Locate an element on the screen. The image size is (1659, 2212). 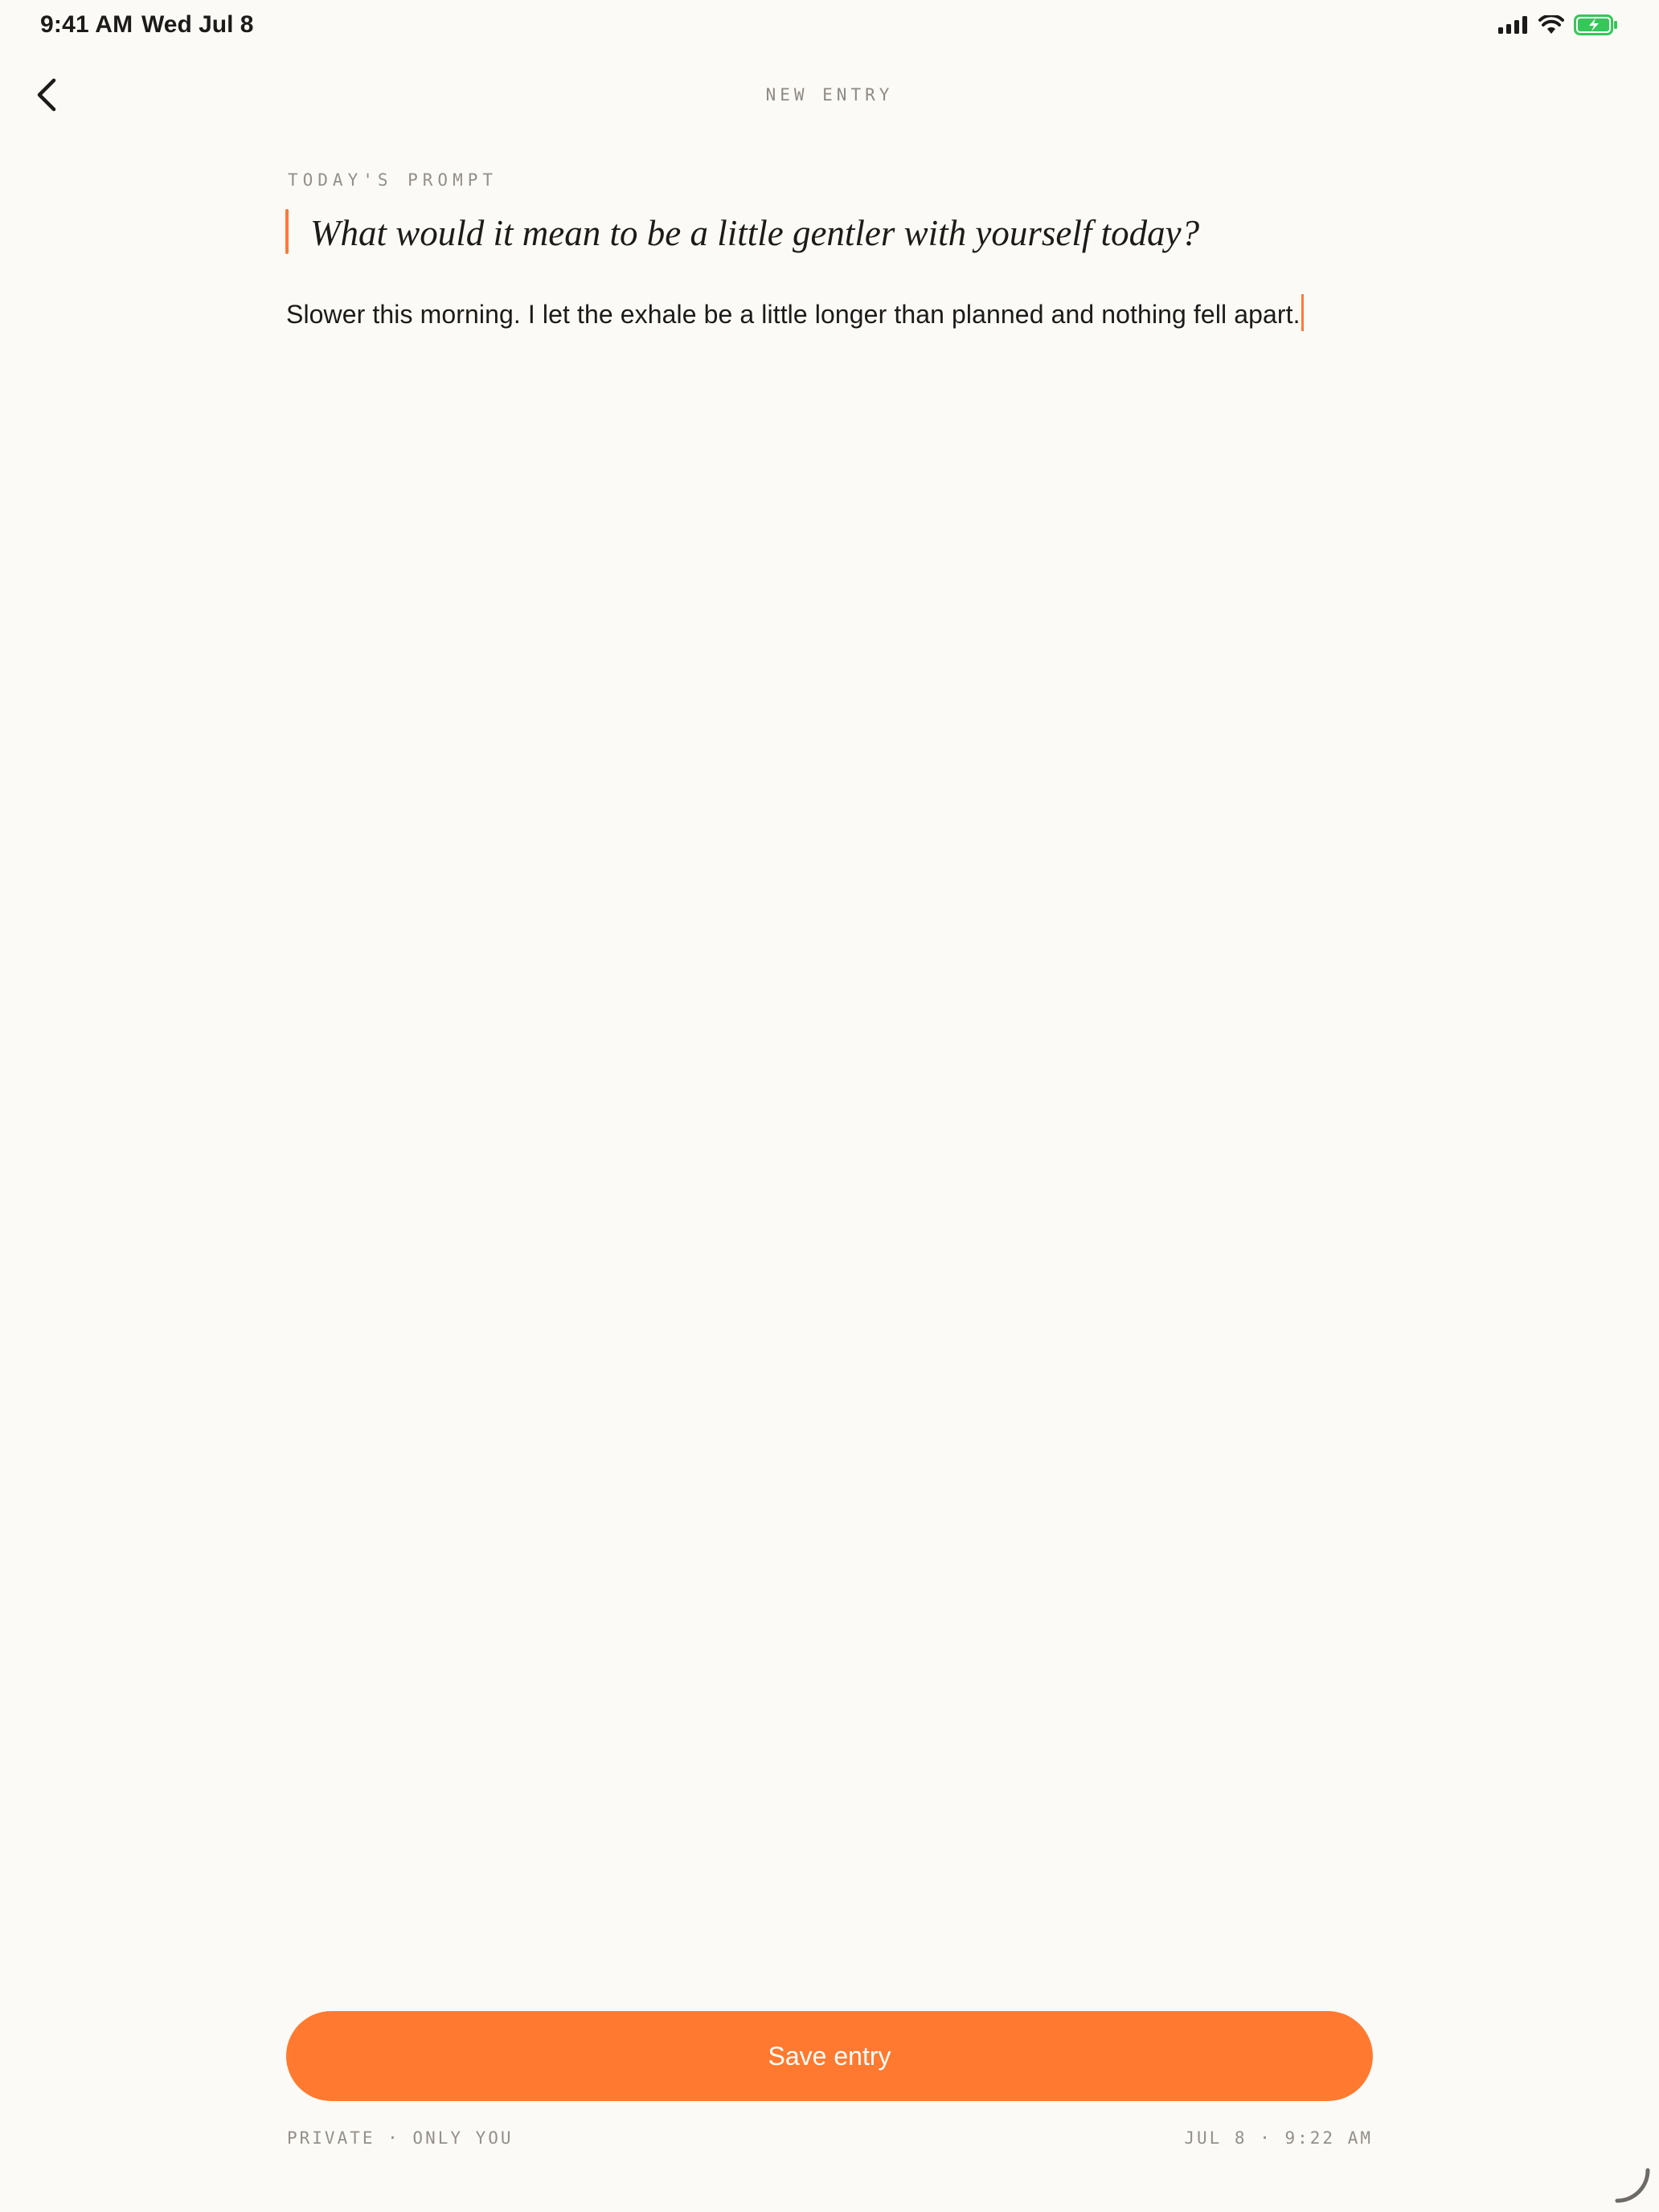
prompt-label: TODAY'S PROMPT is located at coordinates (393, 180).